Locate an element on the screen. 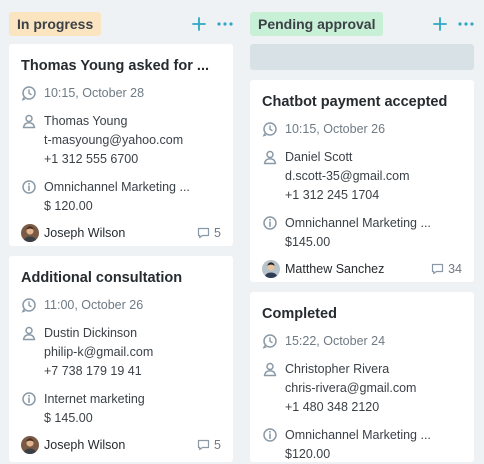  product-price: $120.00 is located at coordinates (308, 454).